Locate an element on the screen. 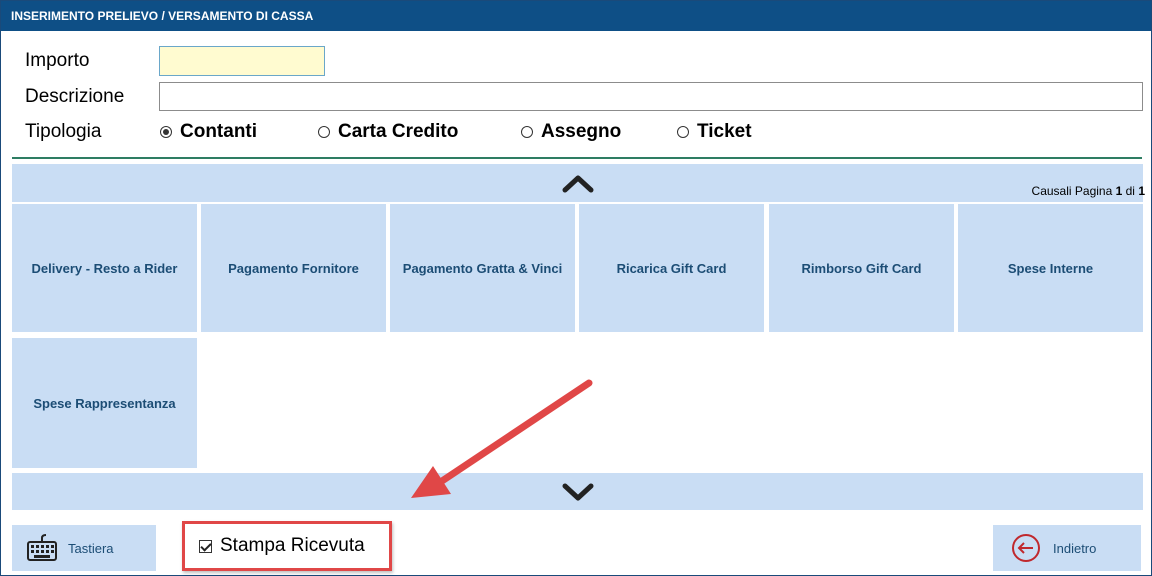  back-label: Indietro is located at coordinates (1075, 548).